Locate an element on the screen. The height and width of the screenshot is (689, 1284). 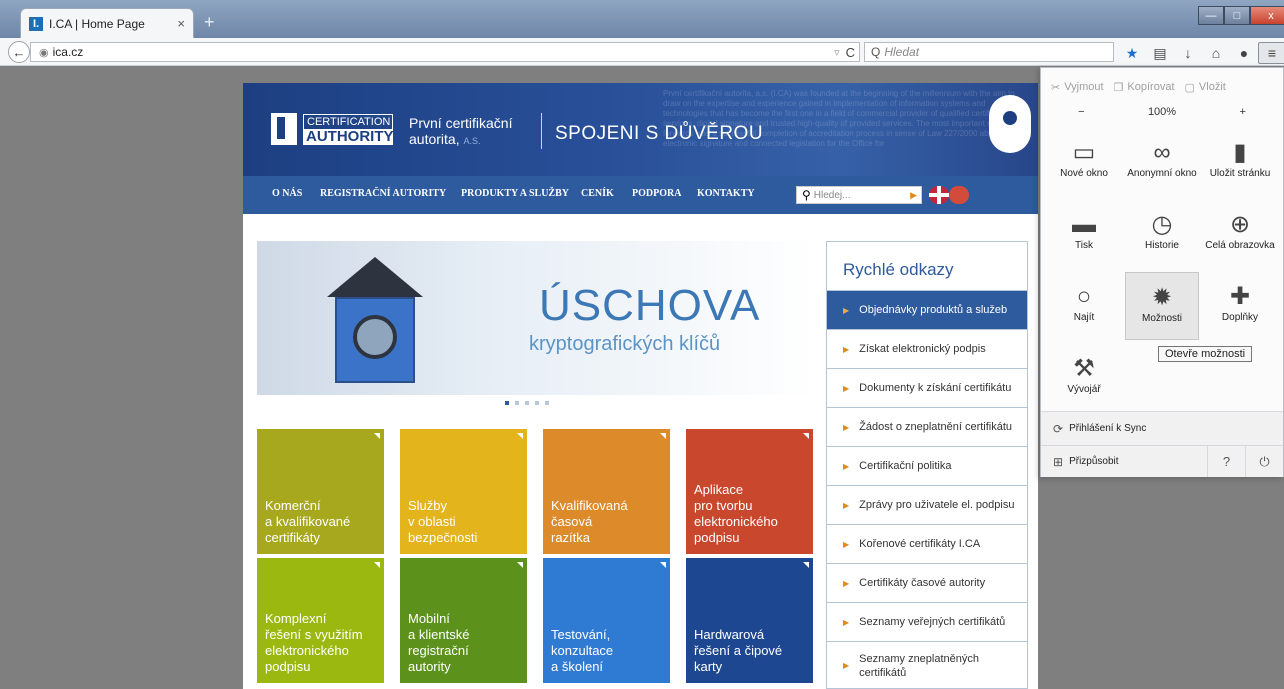
quick-link: ▶ Žádost o zneplatnění certifikátu is located at coordinates (927, 426).